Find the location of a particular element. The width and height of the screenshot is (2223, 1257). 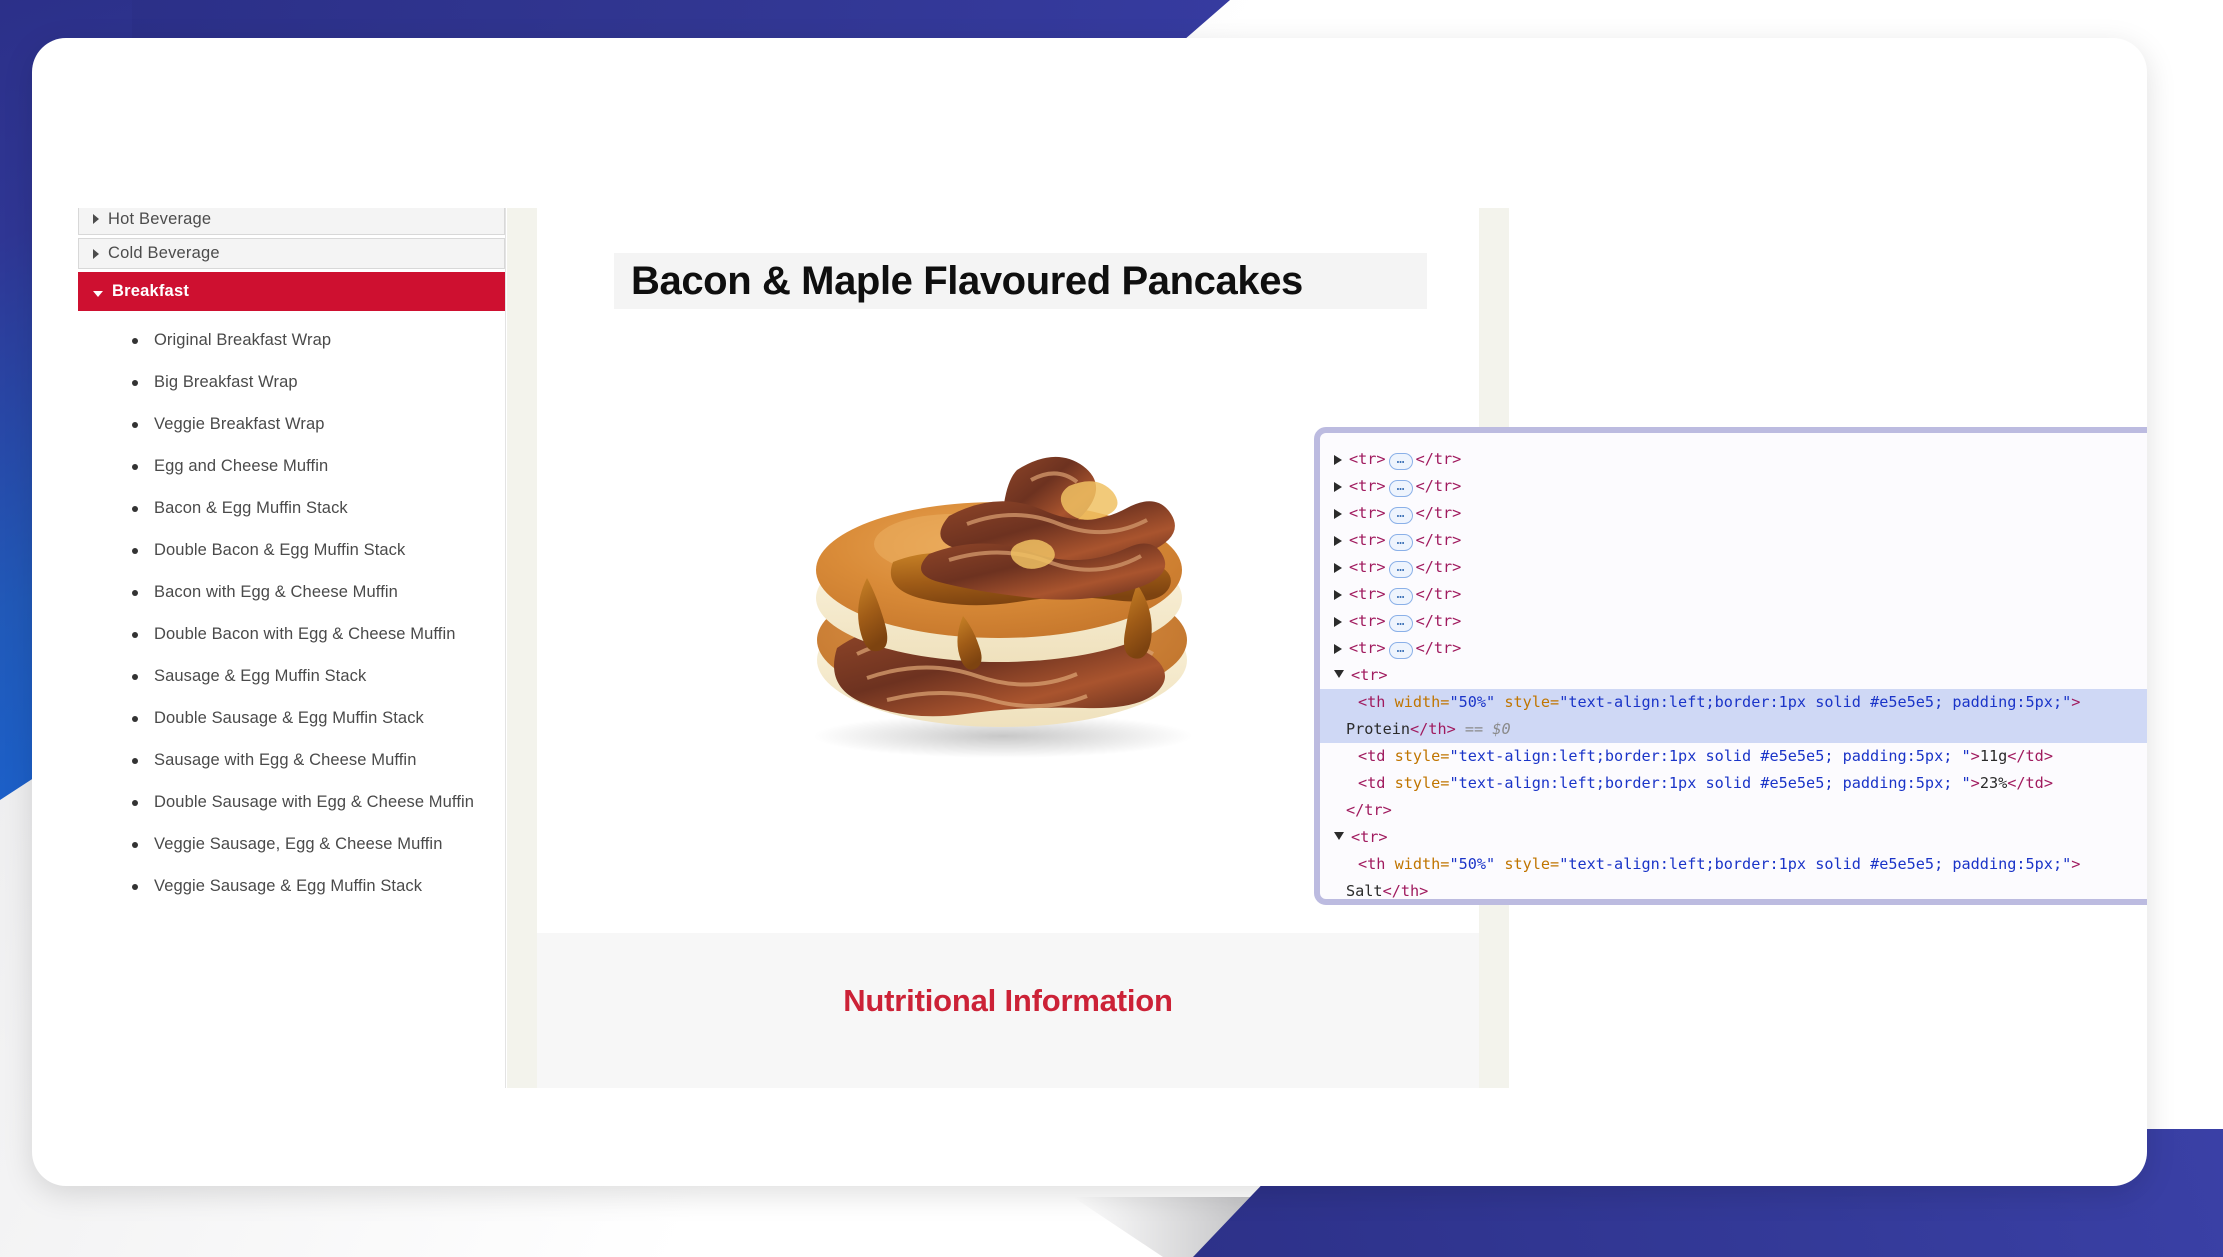

th-text: Protein is located at coordinates (1378, 729).